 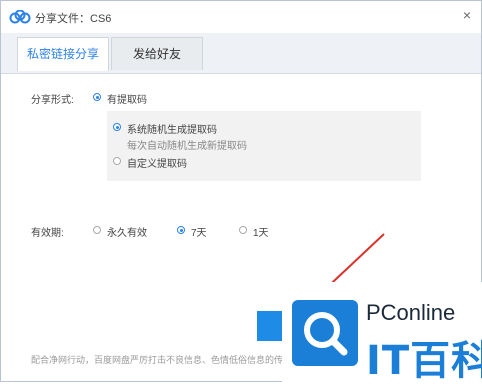 I want to click on tab-send-friends: 发给好友, so click(x=157, y=53).